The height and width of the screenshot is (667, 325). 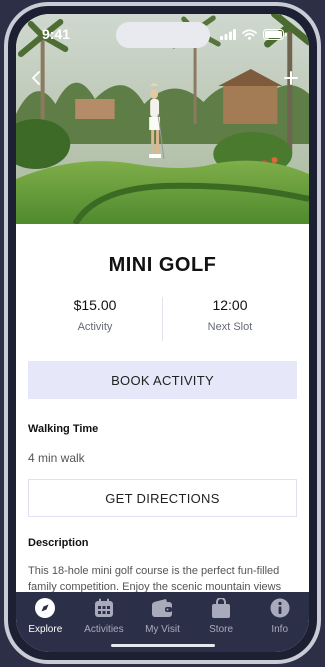 What do you see at coordinates (280, 629) in the screenshot?
I see `tab-label: Info` at bounding box center [280, 629].